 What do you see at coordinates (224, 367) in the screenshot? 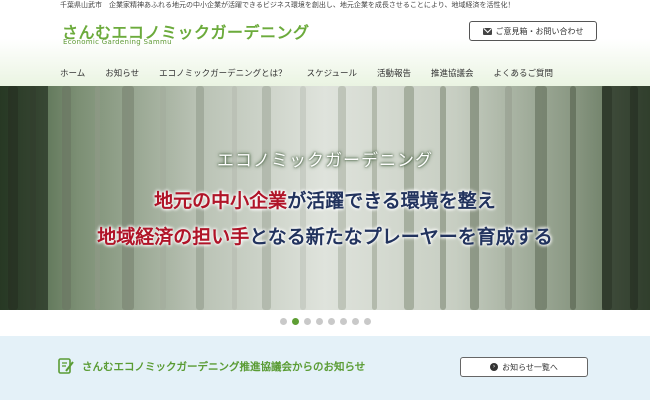
I see `news-section-title: さんむエコノミックガーデニング推進協議会からのお知らせ` at bounding box center [224, 367].